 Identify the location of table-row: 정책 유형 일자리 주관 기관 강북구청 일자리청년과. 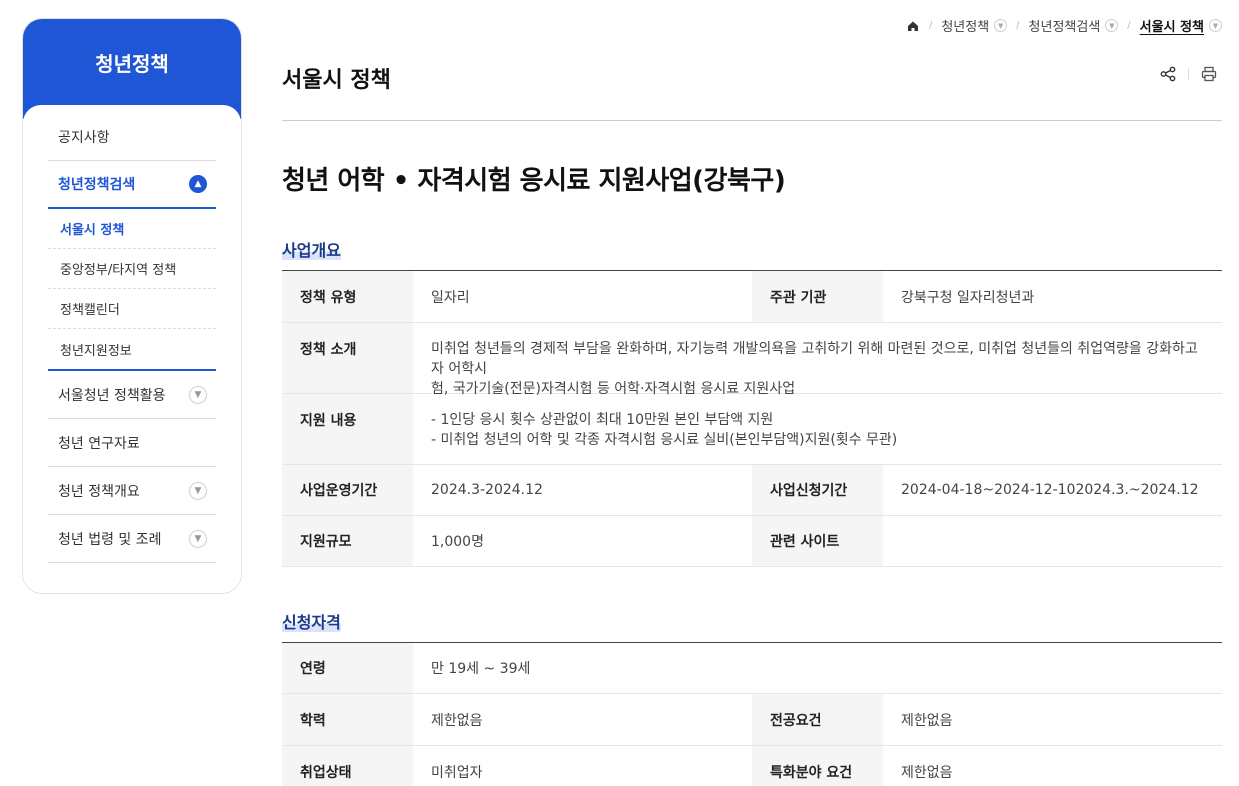
(752, 297).